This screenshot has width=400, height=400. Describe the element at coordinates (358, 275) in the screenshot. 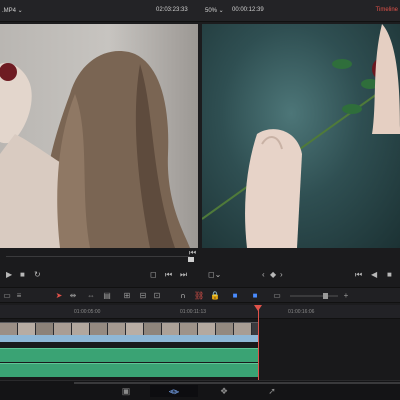

I see `rewind-icon: ⏮` at that location.